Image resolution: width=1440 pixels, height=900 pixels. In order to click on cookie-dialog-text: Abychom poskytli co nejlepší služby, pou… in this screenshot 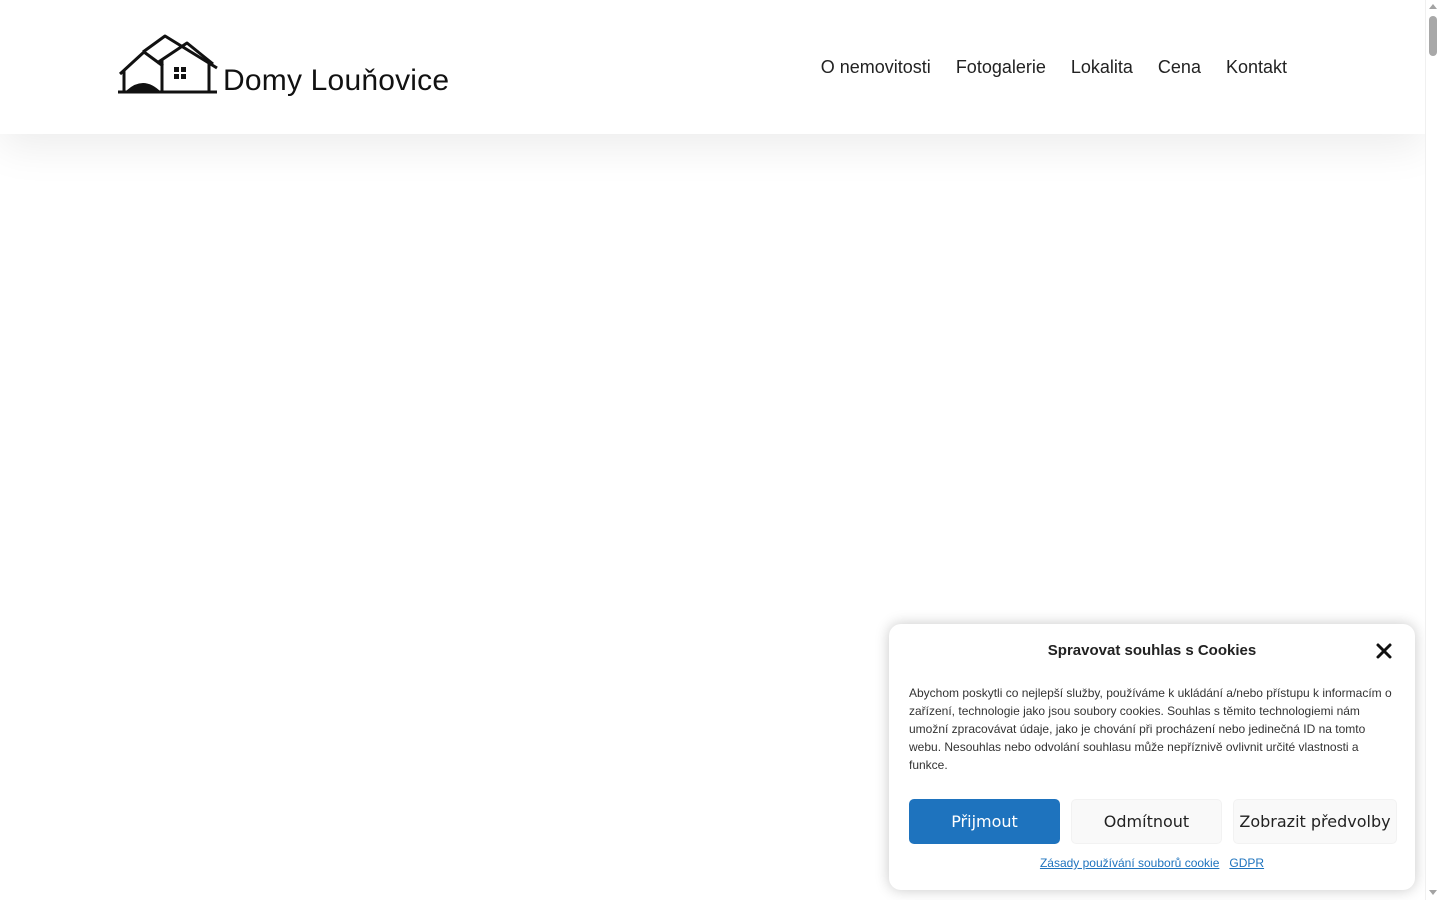, I will do `click(1150, 729)`.